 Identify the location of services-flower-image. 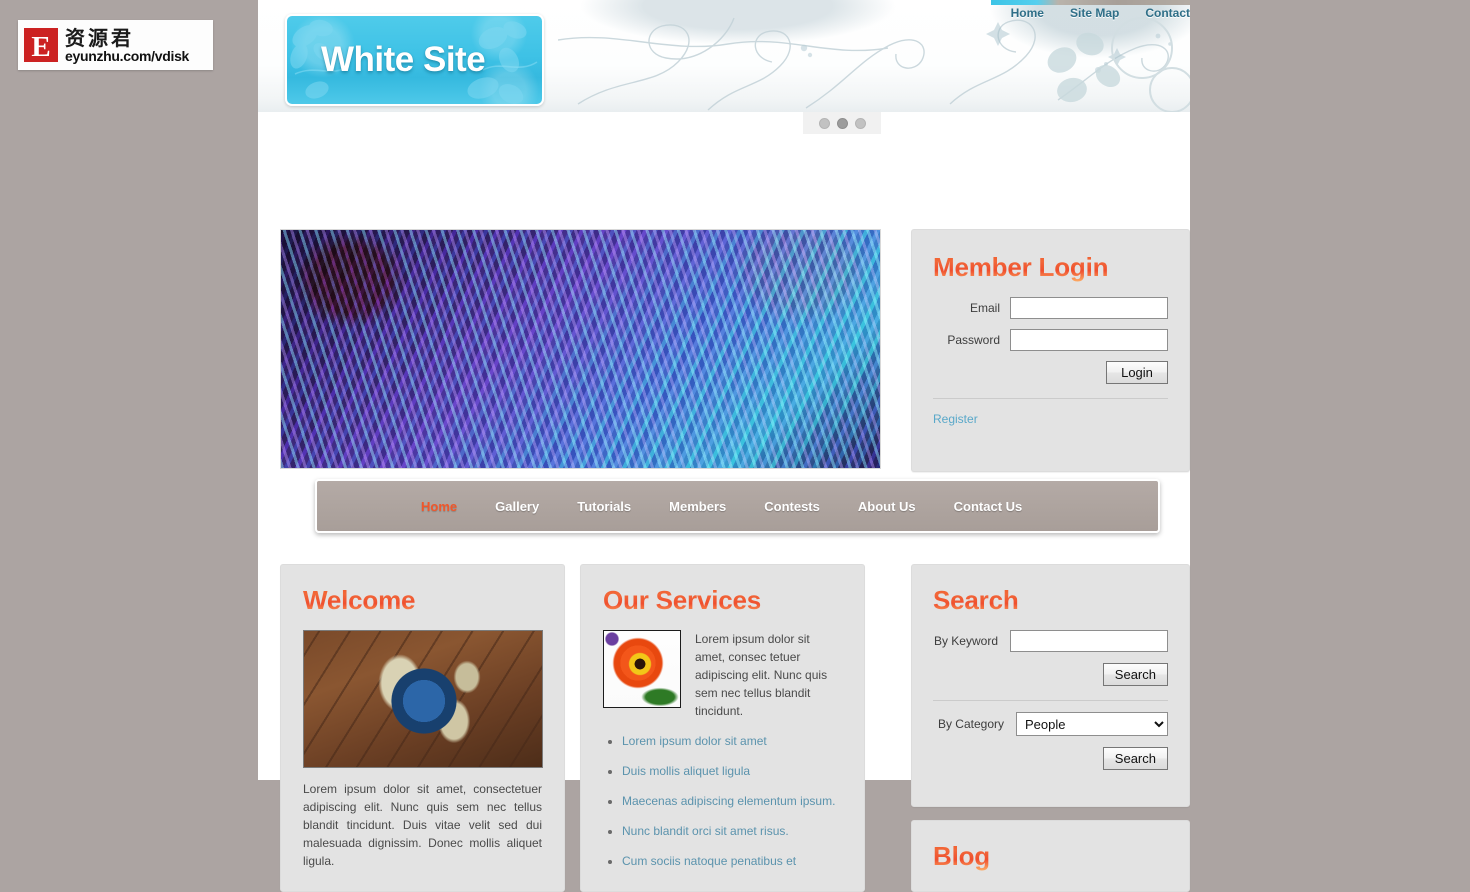
(642, 669).